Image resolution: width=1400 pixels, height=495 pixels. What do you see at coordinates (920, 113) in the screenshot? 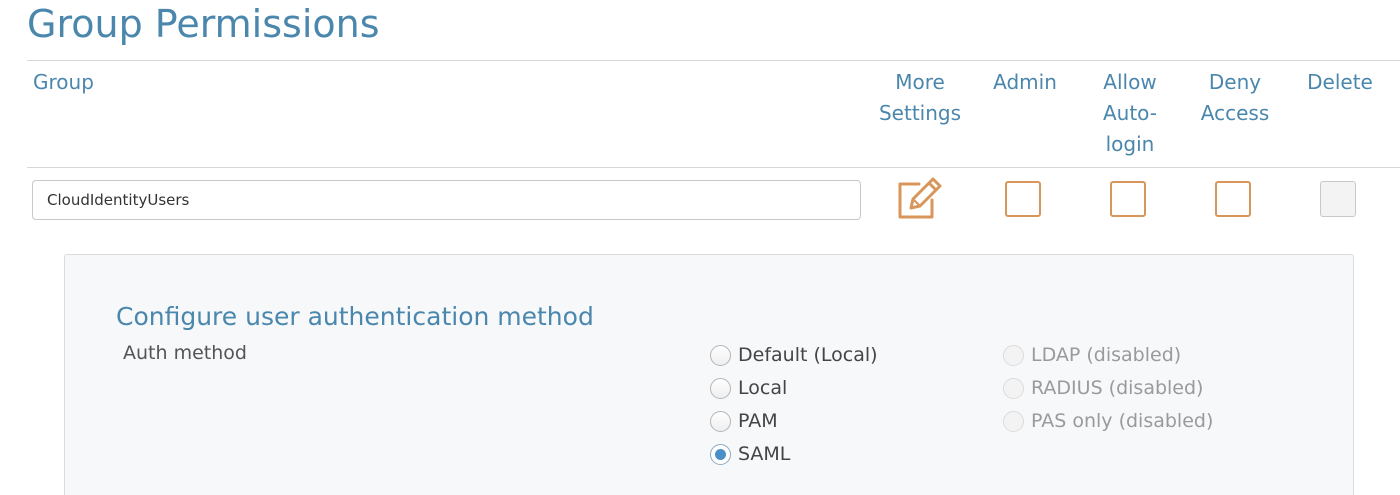
I see `column-header-more-settings-line-2: Settings` at bounding box center [920, 113].